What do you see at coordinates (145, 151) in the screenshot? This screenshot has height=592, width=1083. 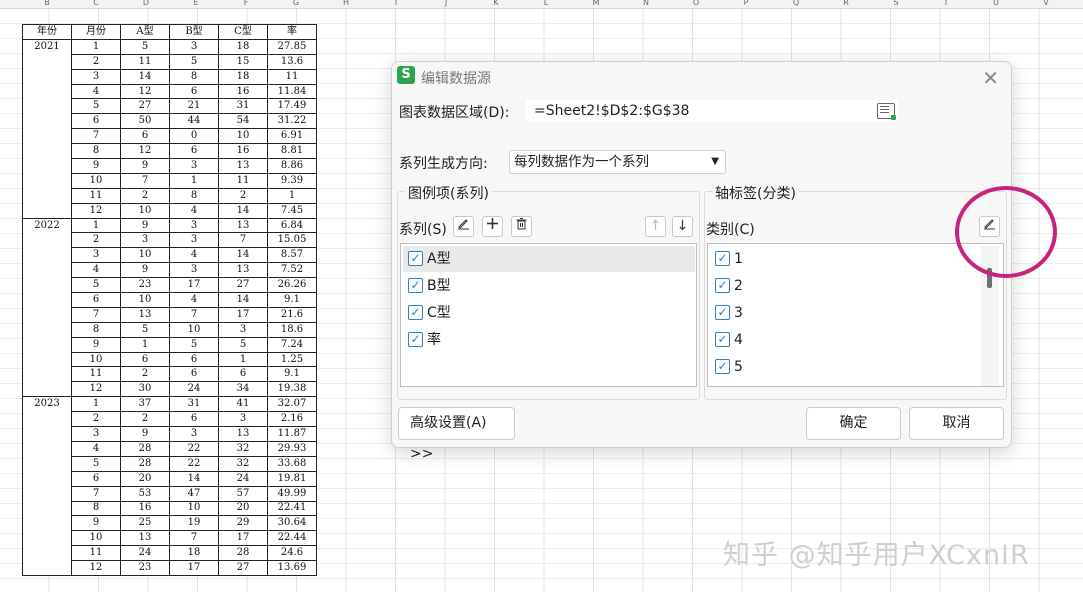 I see `cell-type-a: 12` at bounding box center [145, 151].